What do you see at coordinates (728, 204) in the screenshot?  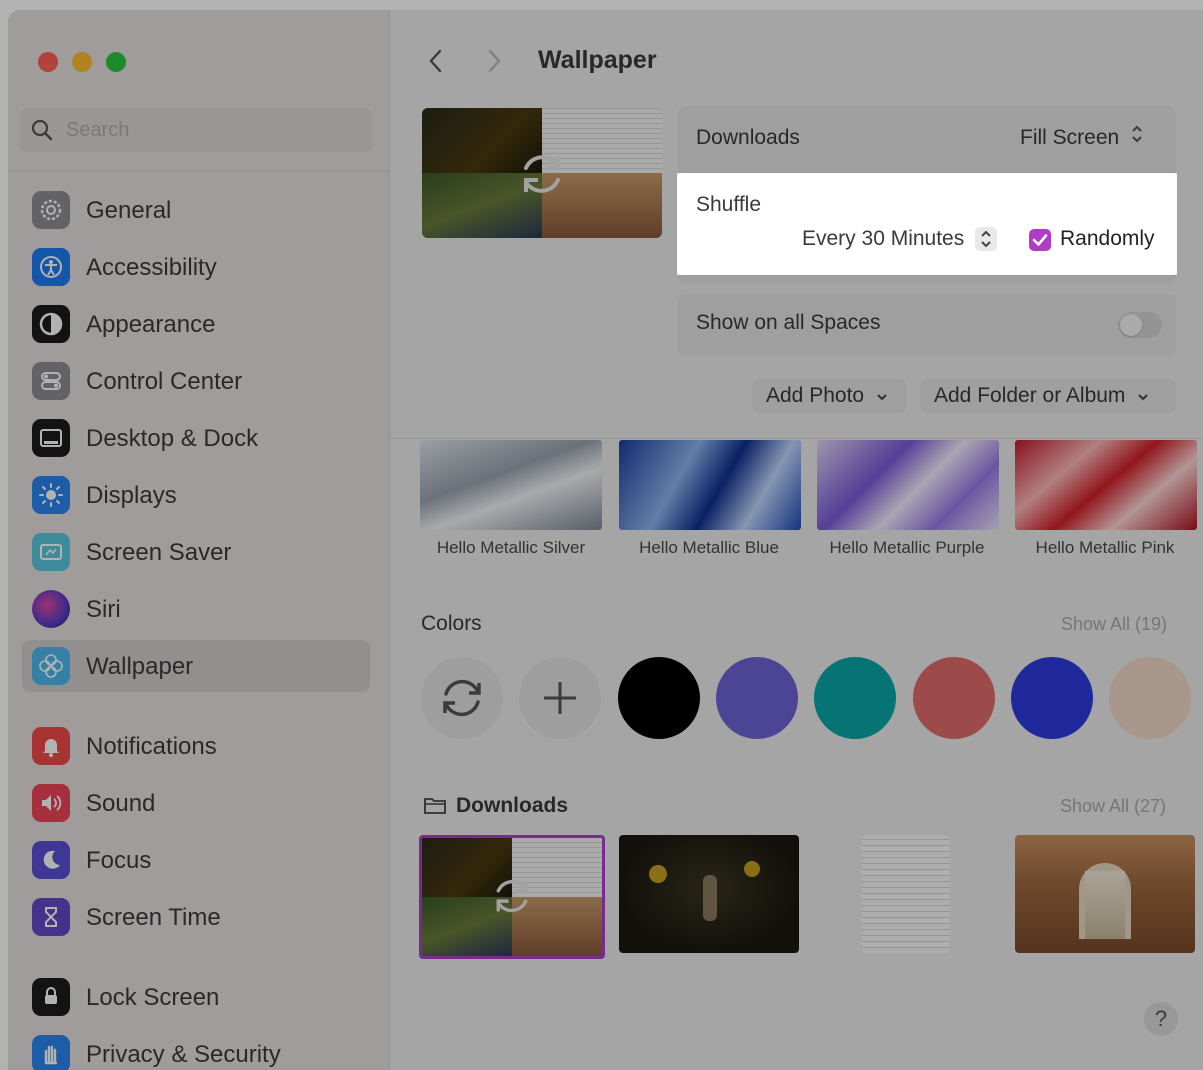 I see `shuffle-label: Shuffle` at bounding box center [728, 204].